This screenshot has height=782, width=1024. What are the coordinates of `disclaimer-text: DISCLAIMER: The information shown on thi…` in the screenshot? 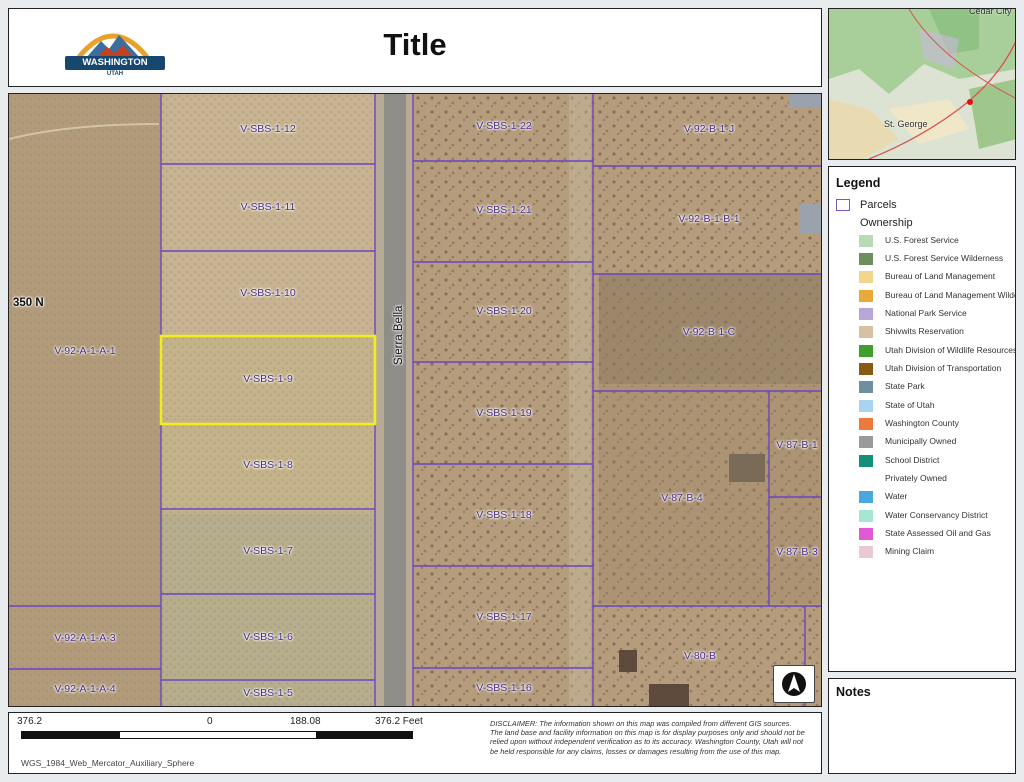 It's located at (647, 737).